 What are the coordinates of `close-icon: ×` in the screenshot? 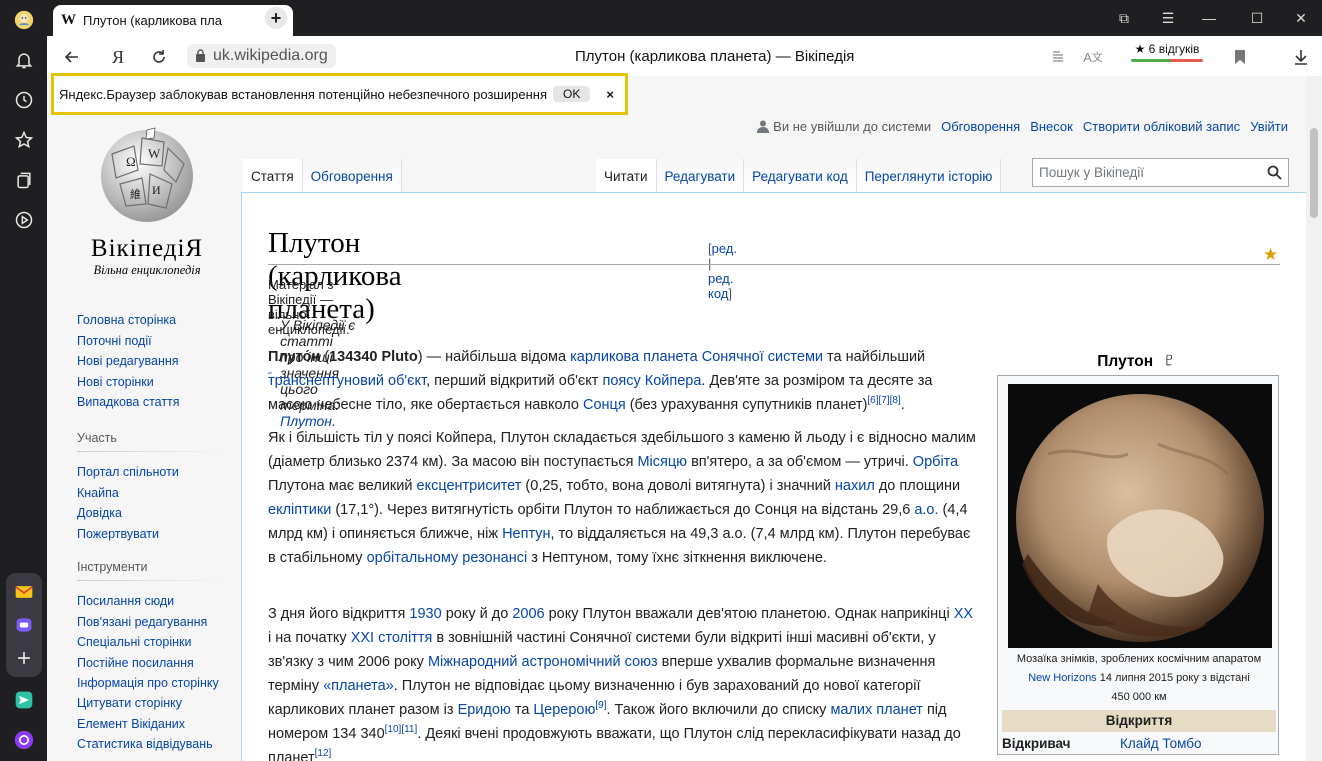 It's located at (610, 94).